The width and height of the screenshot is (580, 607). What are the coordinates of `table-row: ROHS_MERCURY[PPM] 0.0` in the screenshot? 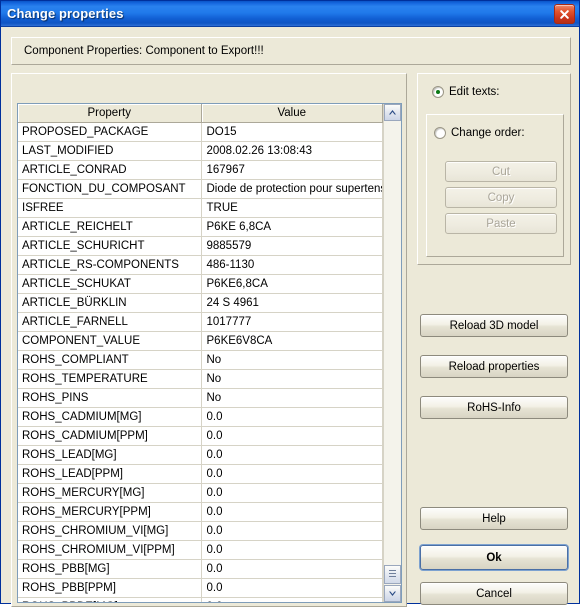 It's located at (200, 512).